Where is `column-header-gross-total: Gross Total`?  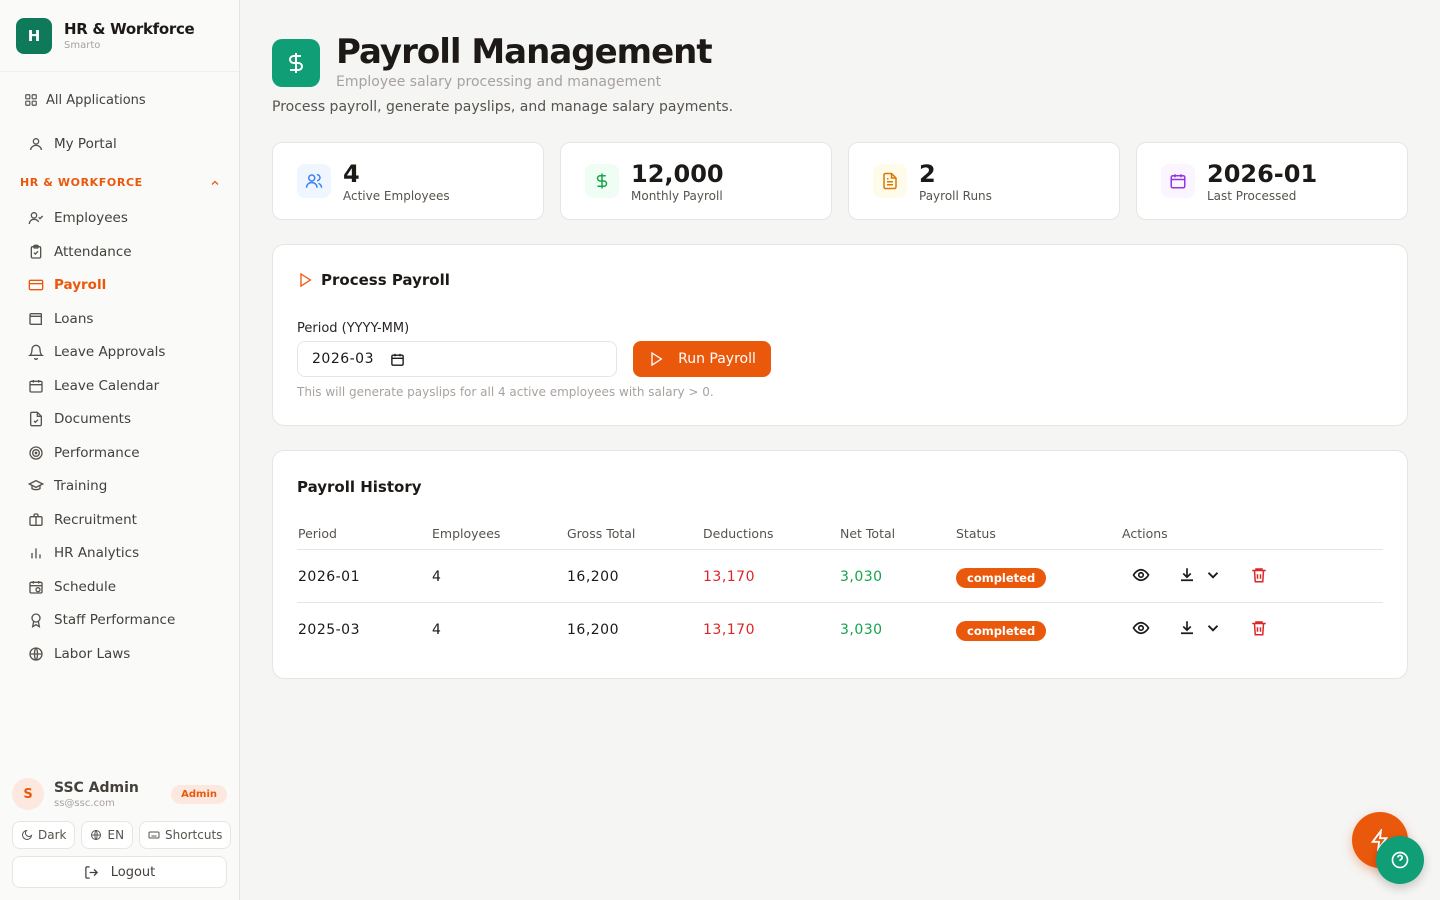 column-header-gross-total: Gross Total is located at coordinates (601, 533).